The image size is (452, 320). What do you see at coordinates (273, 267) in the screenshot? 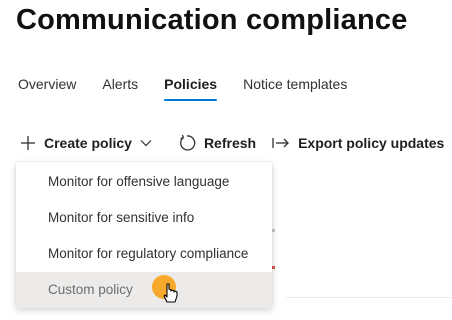
I see `background-mark-red` at bounding box center [273, 267].